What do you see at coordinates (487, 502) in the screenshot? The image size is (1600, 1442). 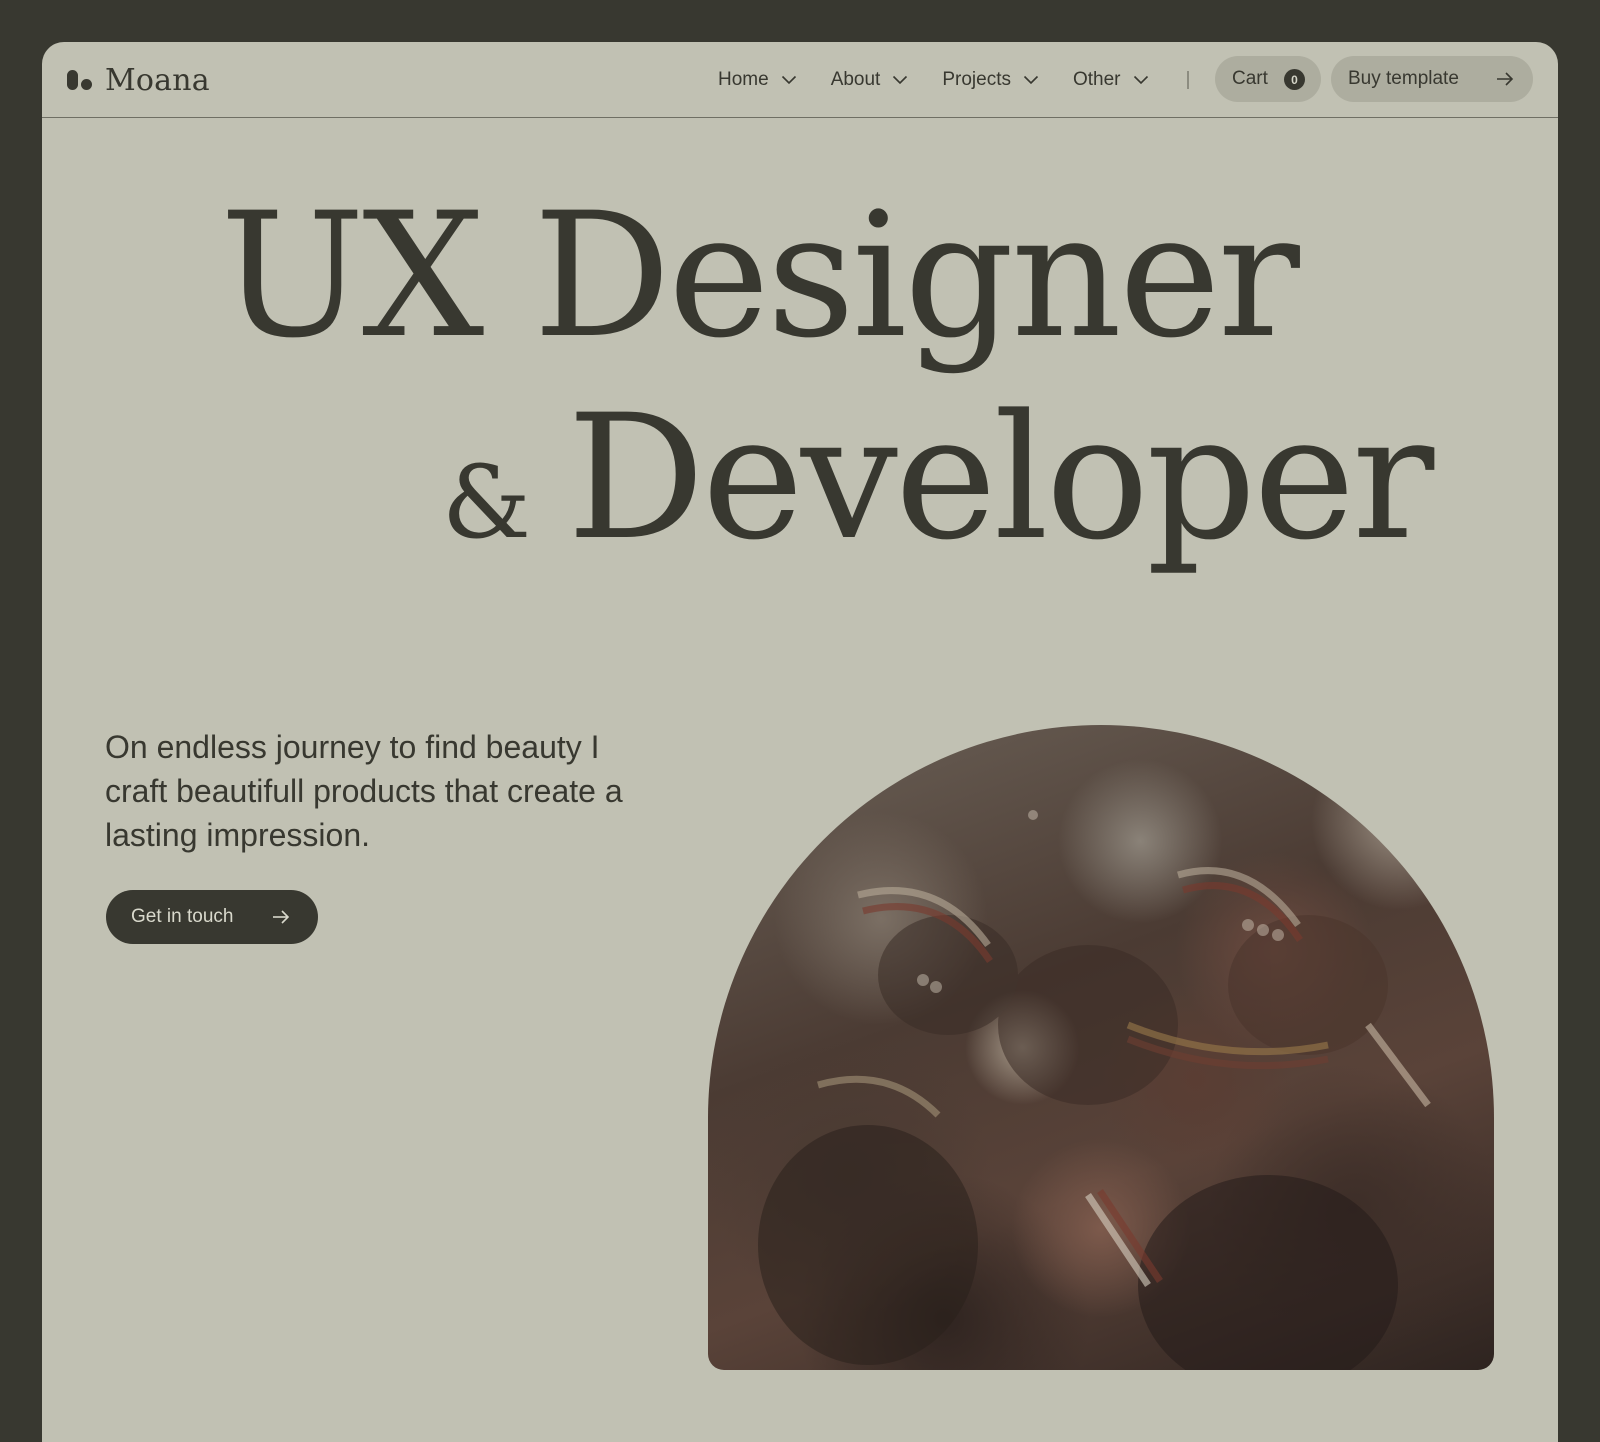 I see `hero-ampersand: &` at bounding box center [487, 502].